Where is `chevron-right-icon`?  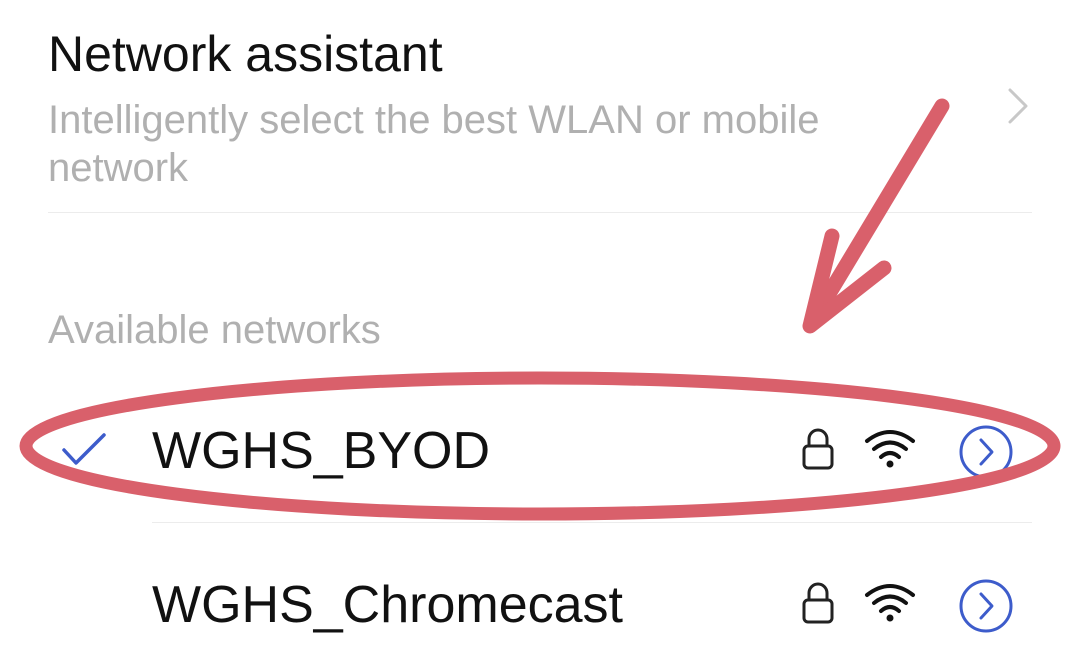 chevron-right-icon is located at coordinates (1018, 106).